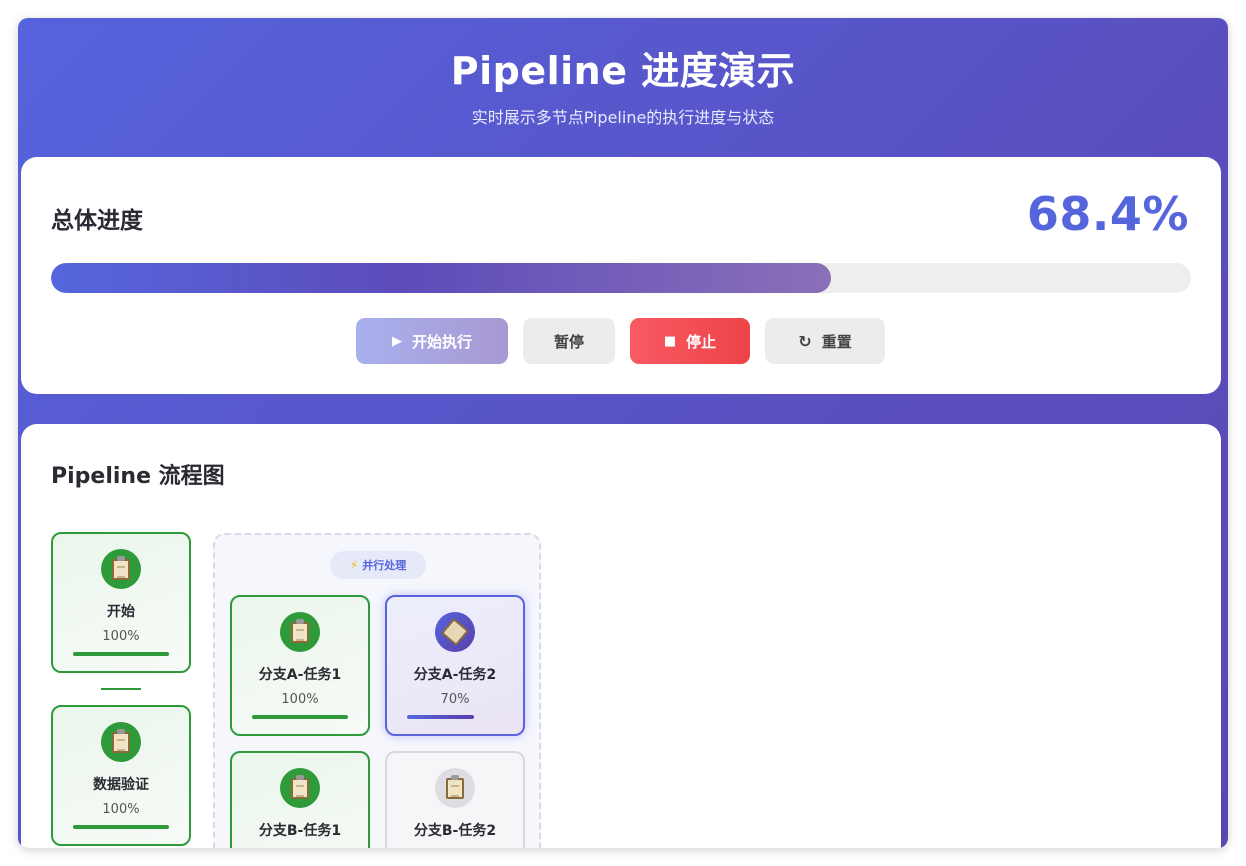 Image resolution: width=1246 pixels, height=866 pixels. I want to click on node-name: 分支A-任务1, so click(300, 675).